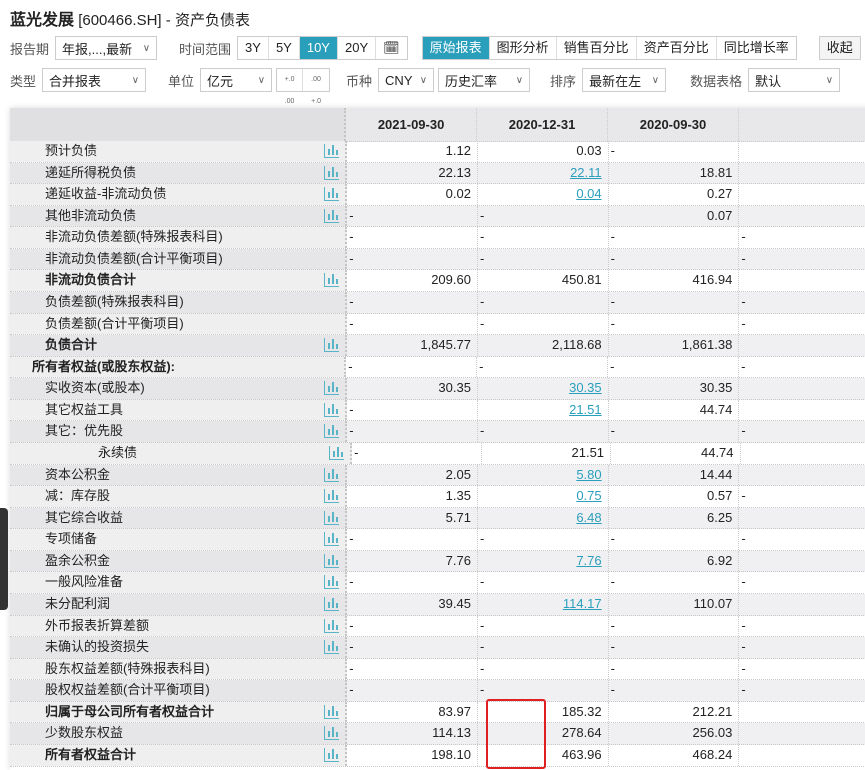 This screenshot has width=865, height=770. What do you see at coordinates (588, 517) in the screenshot?
I see `cell-value-link: 6.48` at bounding box center [588, 517].